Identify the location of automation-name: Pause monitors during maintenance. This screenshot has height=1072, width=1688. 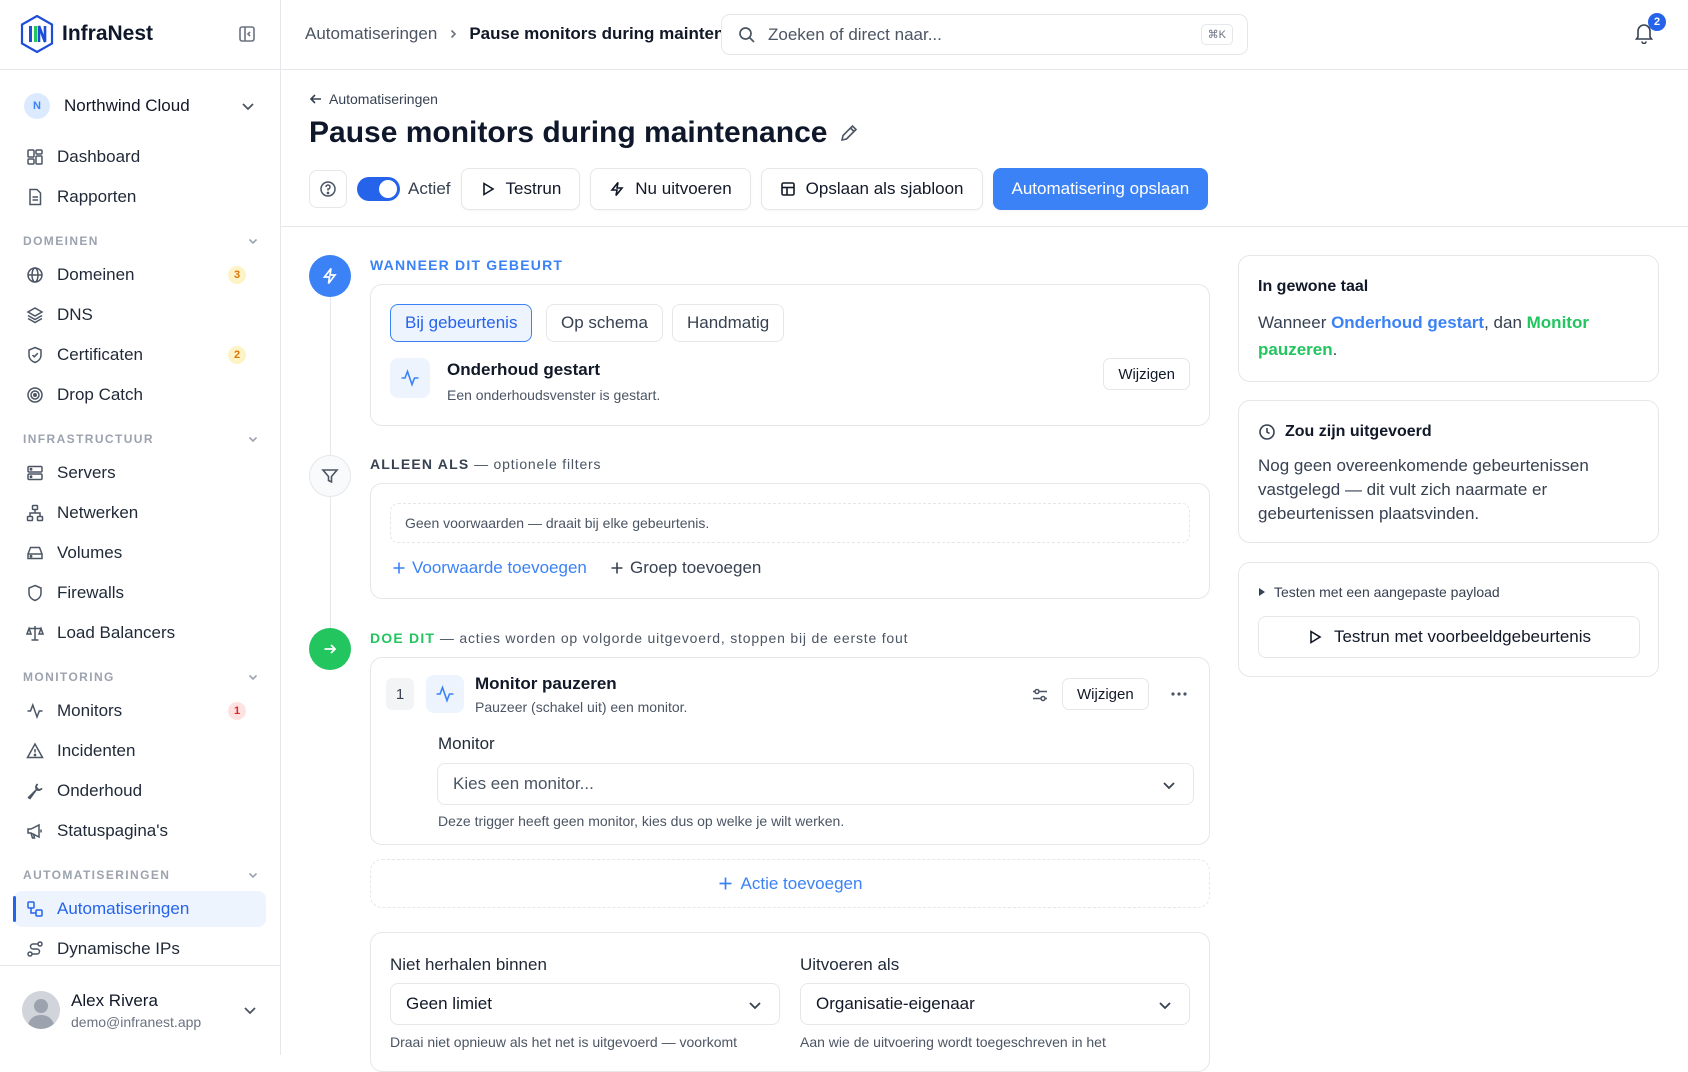
(568, 132).